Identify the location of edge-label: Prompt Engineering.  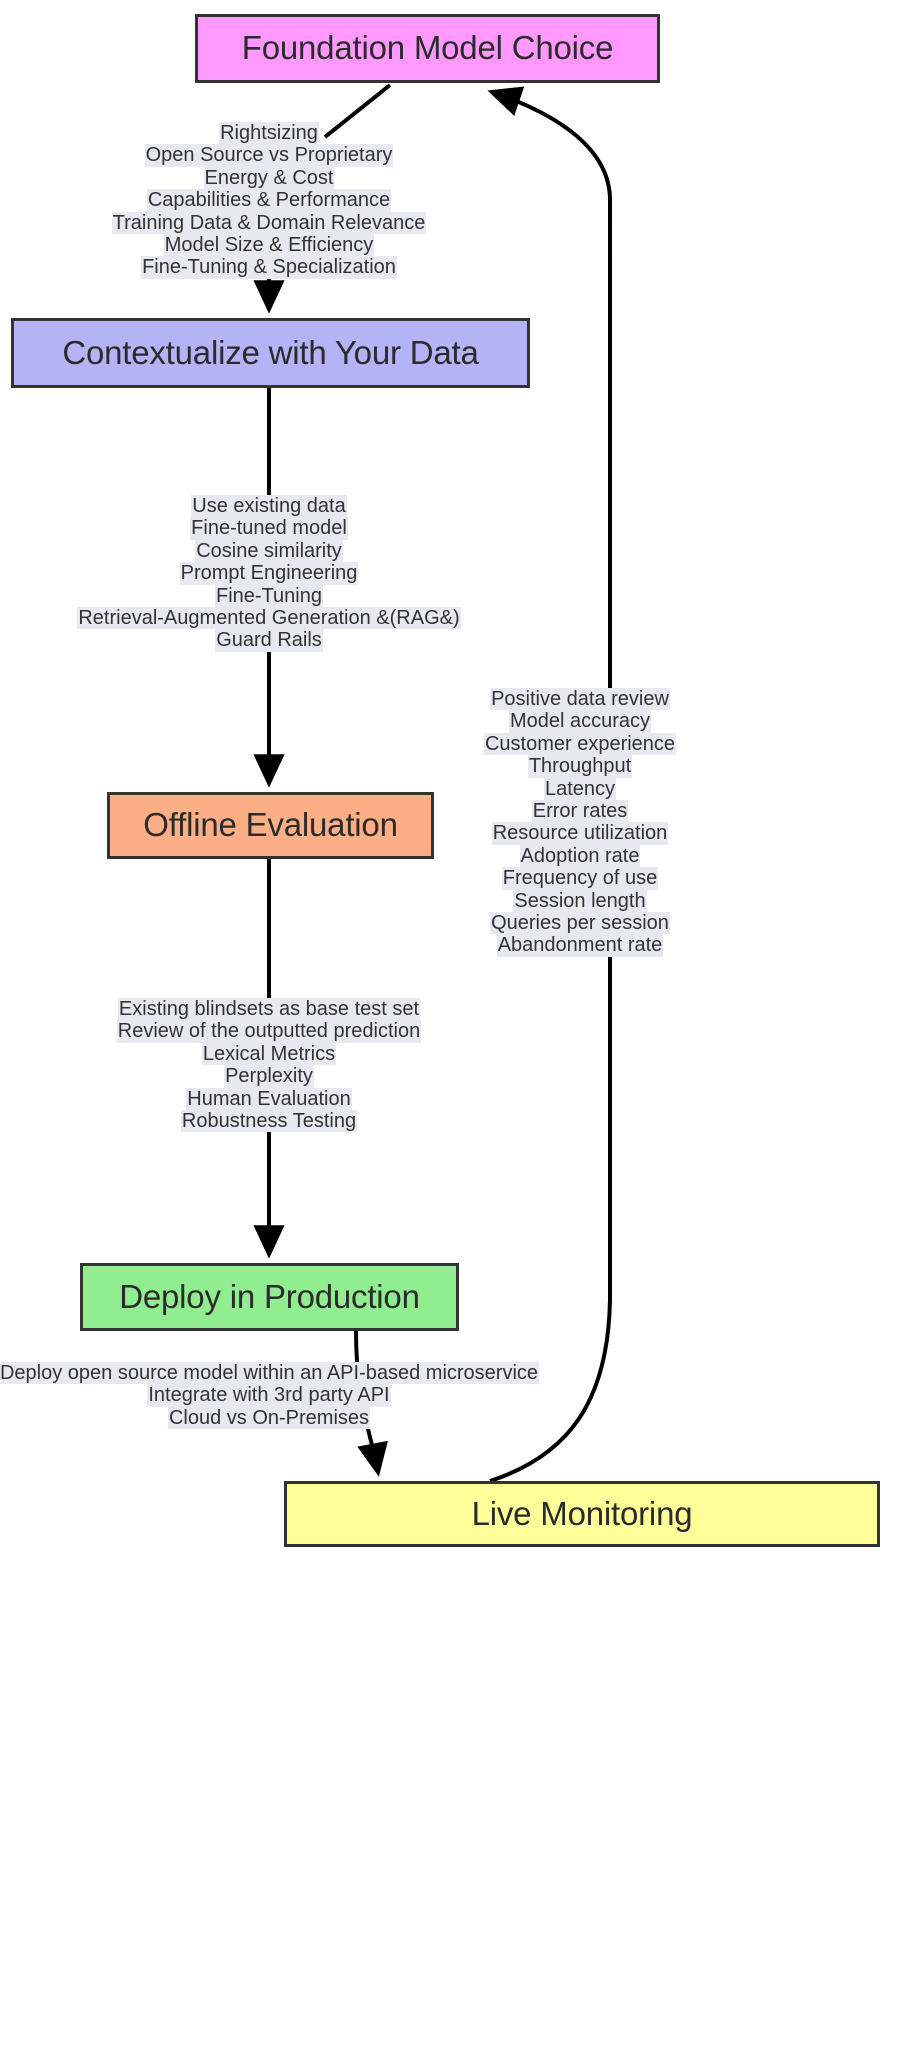
(269, 573).